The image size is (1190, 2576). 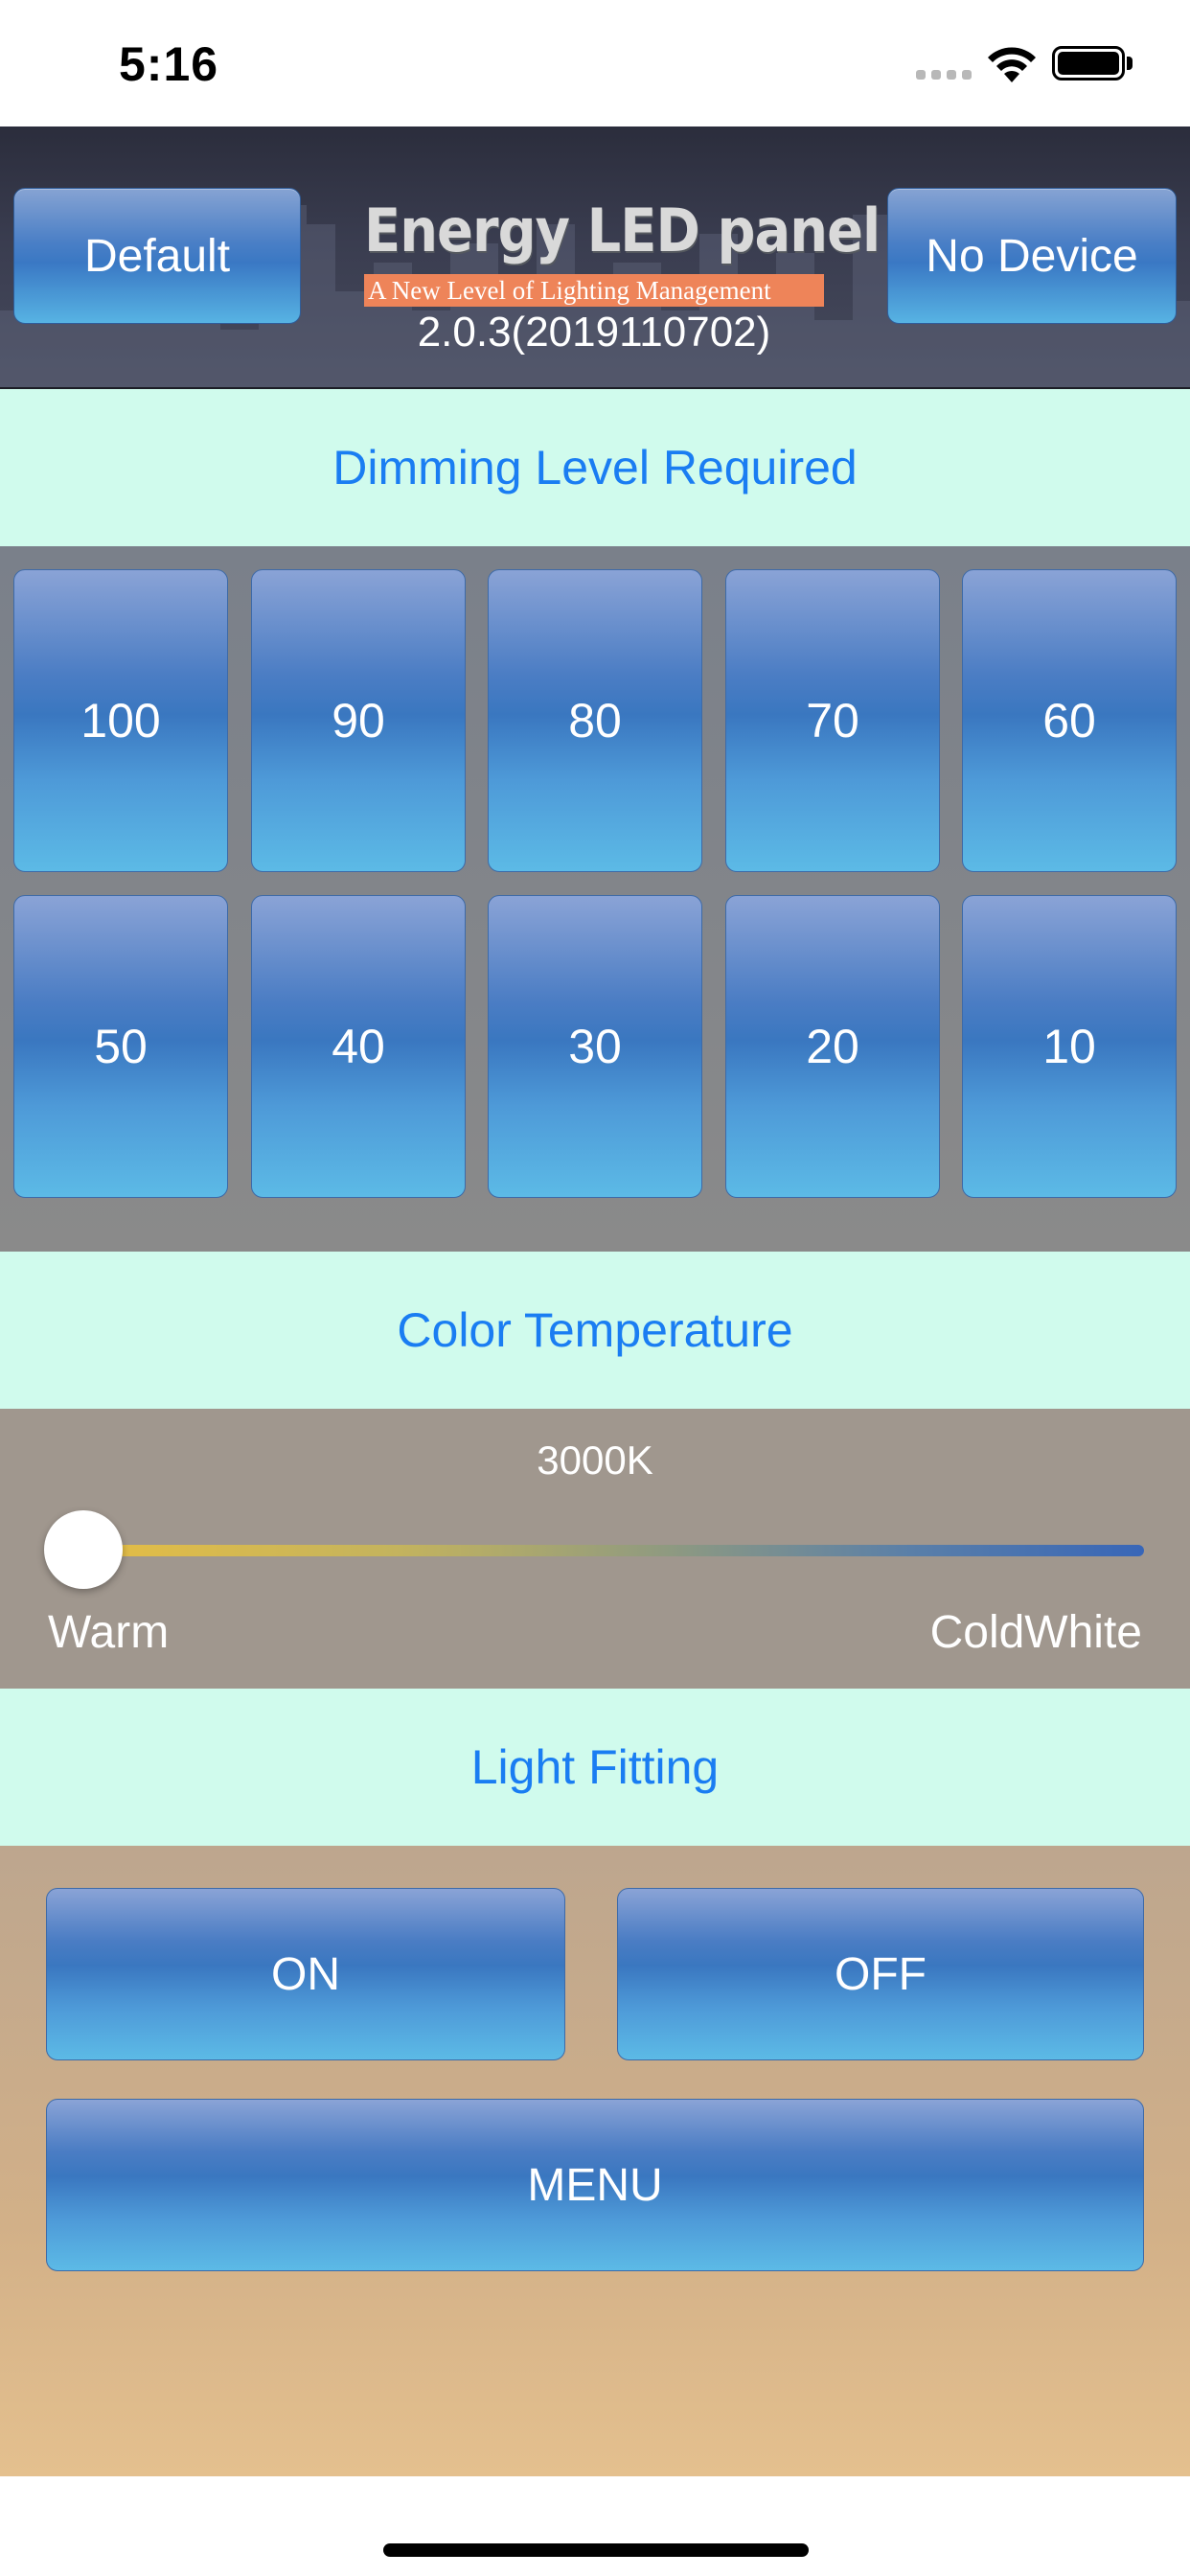 What do you see at coordinates (358, 720) in the screenshot?
I see `dim-level-button: 90` at bounding box center [358, 720].